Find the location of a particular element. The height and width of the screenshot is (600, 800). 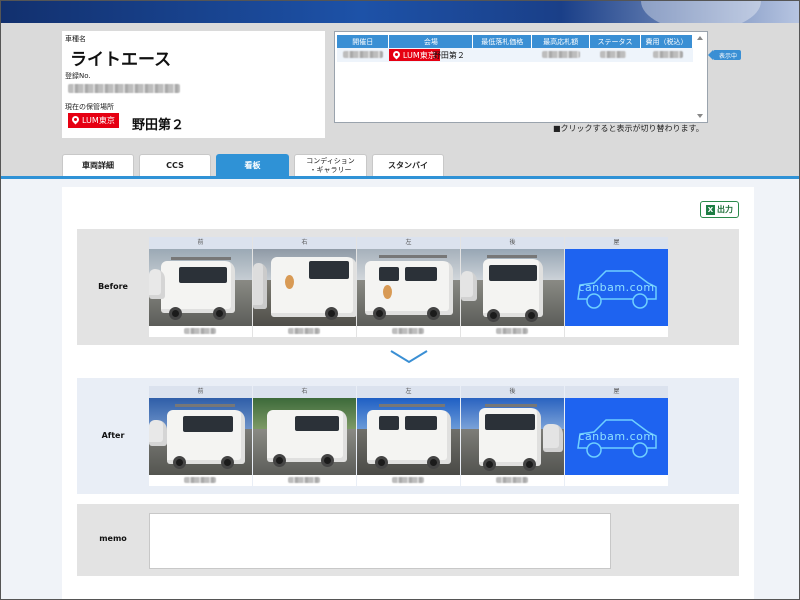

photo-before-front: 前 is located at coordinates (200, 287).